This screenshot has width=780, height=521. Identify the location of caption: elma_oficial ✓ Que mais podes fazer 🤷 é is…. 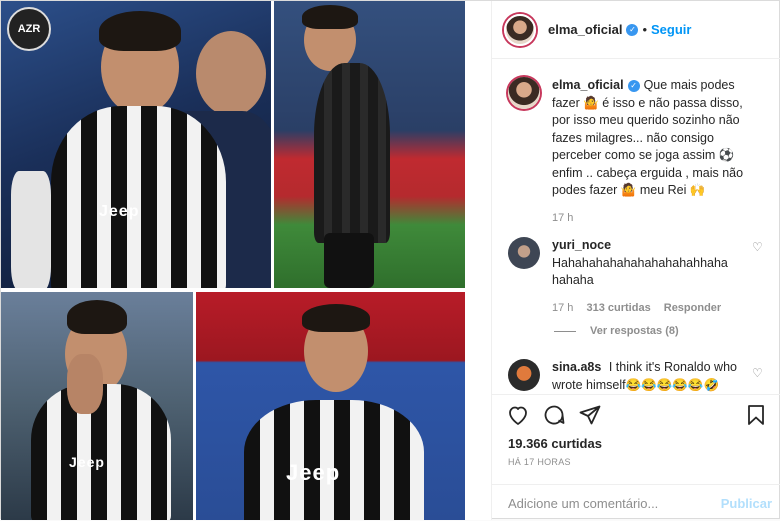
(643, 152).